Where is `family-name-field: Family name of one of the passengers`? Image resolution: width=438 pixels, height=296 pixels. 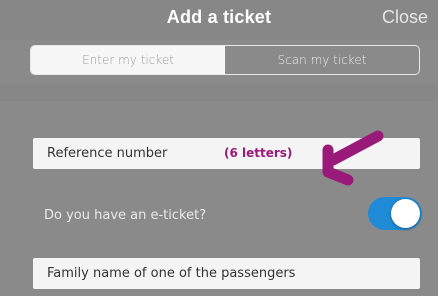 family-name-field: Family name of one of the passengers is located at coordinates (226, 273).